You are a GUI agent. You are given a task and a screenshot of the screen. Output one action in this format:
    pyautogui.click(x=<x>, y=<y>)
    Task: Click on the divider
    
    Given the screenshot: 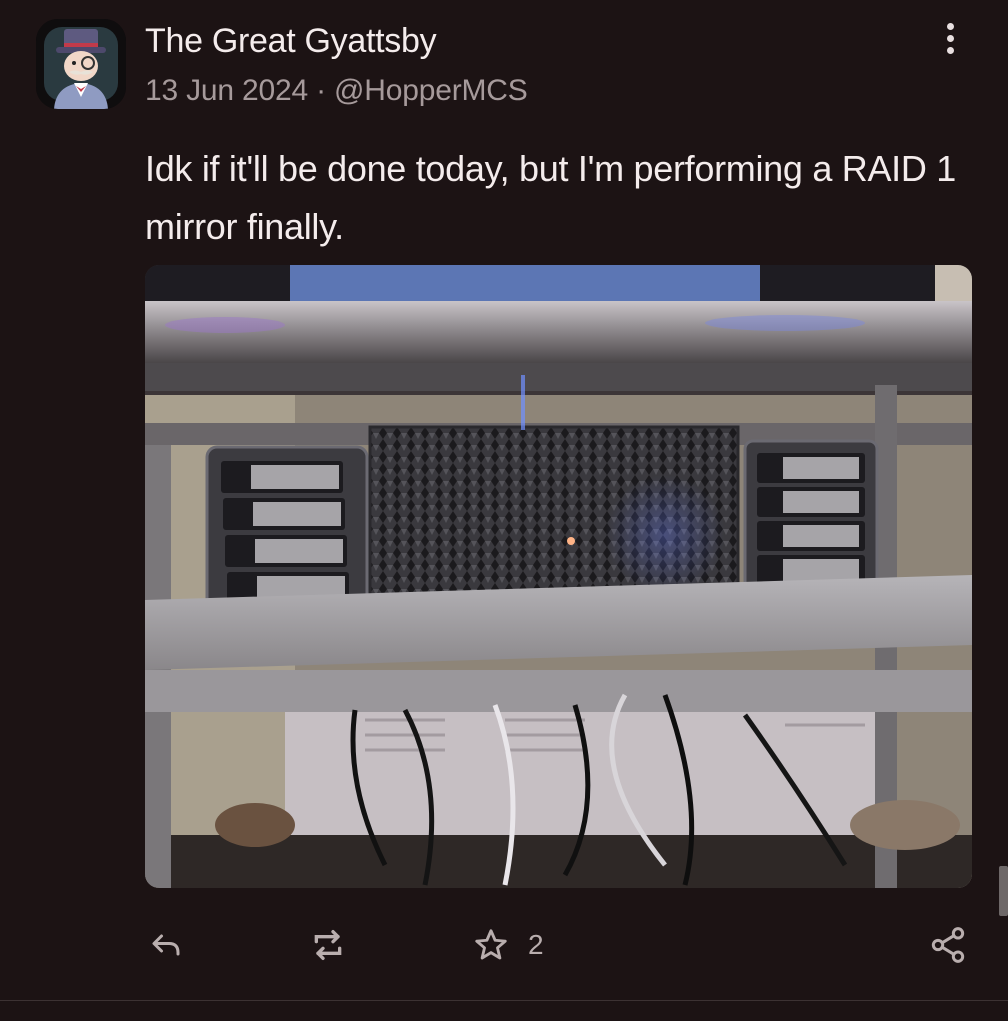 What is the action you would take?
    pyautogui.click(x=504, y=1000)
    